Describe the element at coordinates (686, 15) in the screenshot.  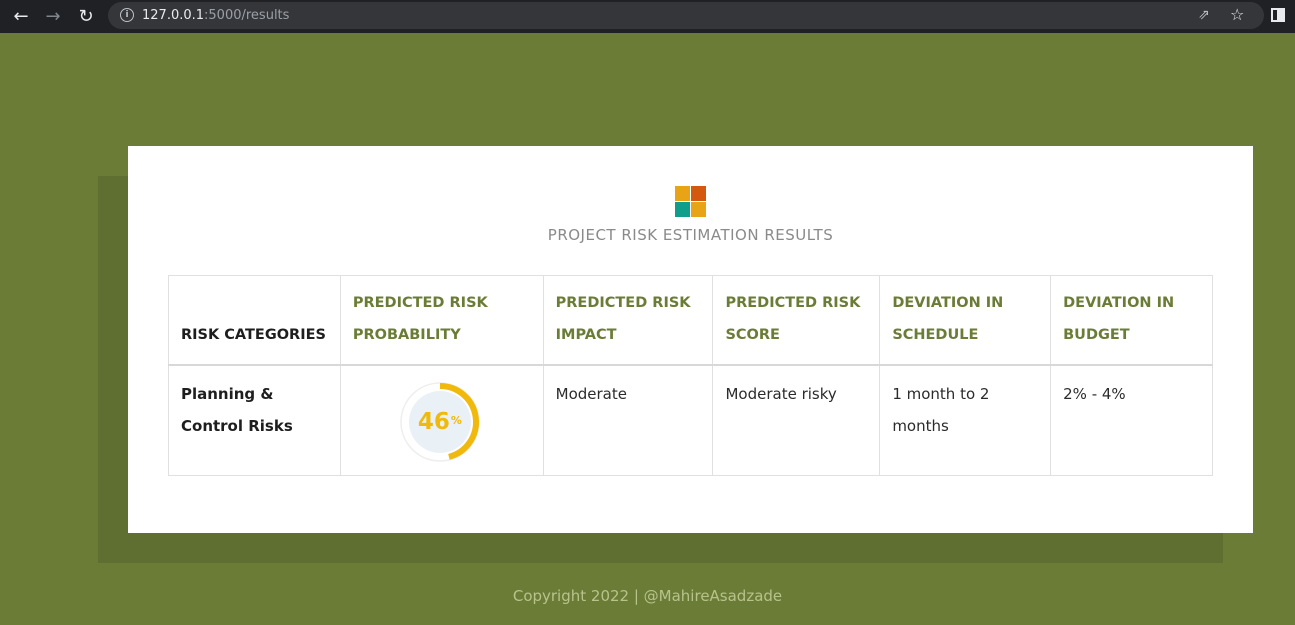
I see `address-bar: i 127.0.0.1:5000/results ⇗ ☆` at that location.